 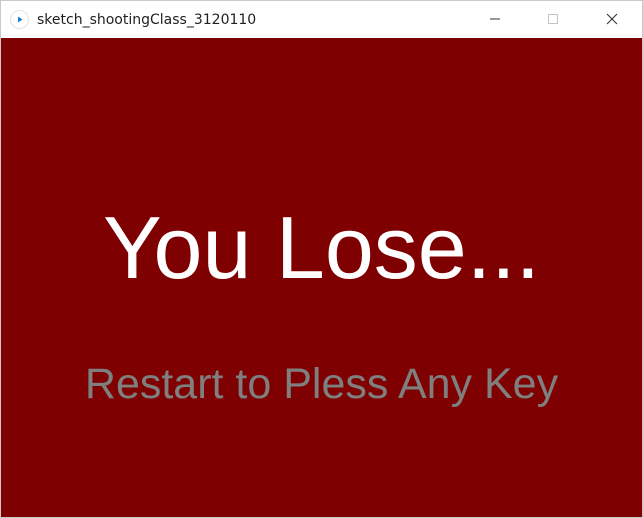 I want to click on maximize-icon, so click(x=553, y=19).